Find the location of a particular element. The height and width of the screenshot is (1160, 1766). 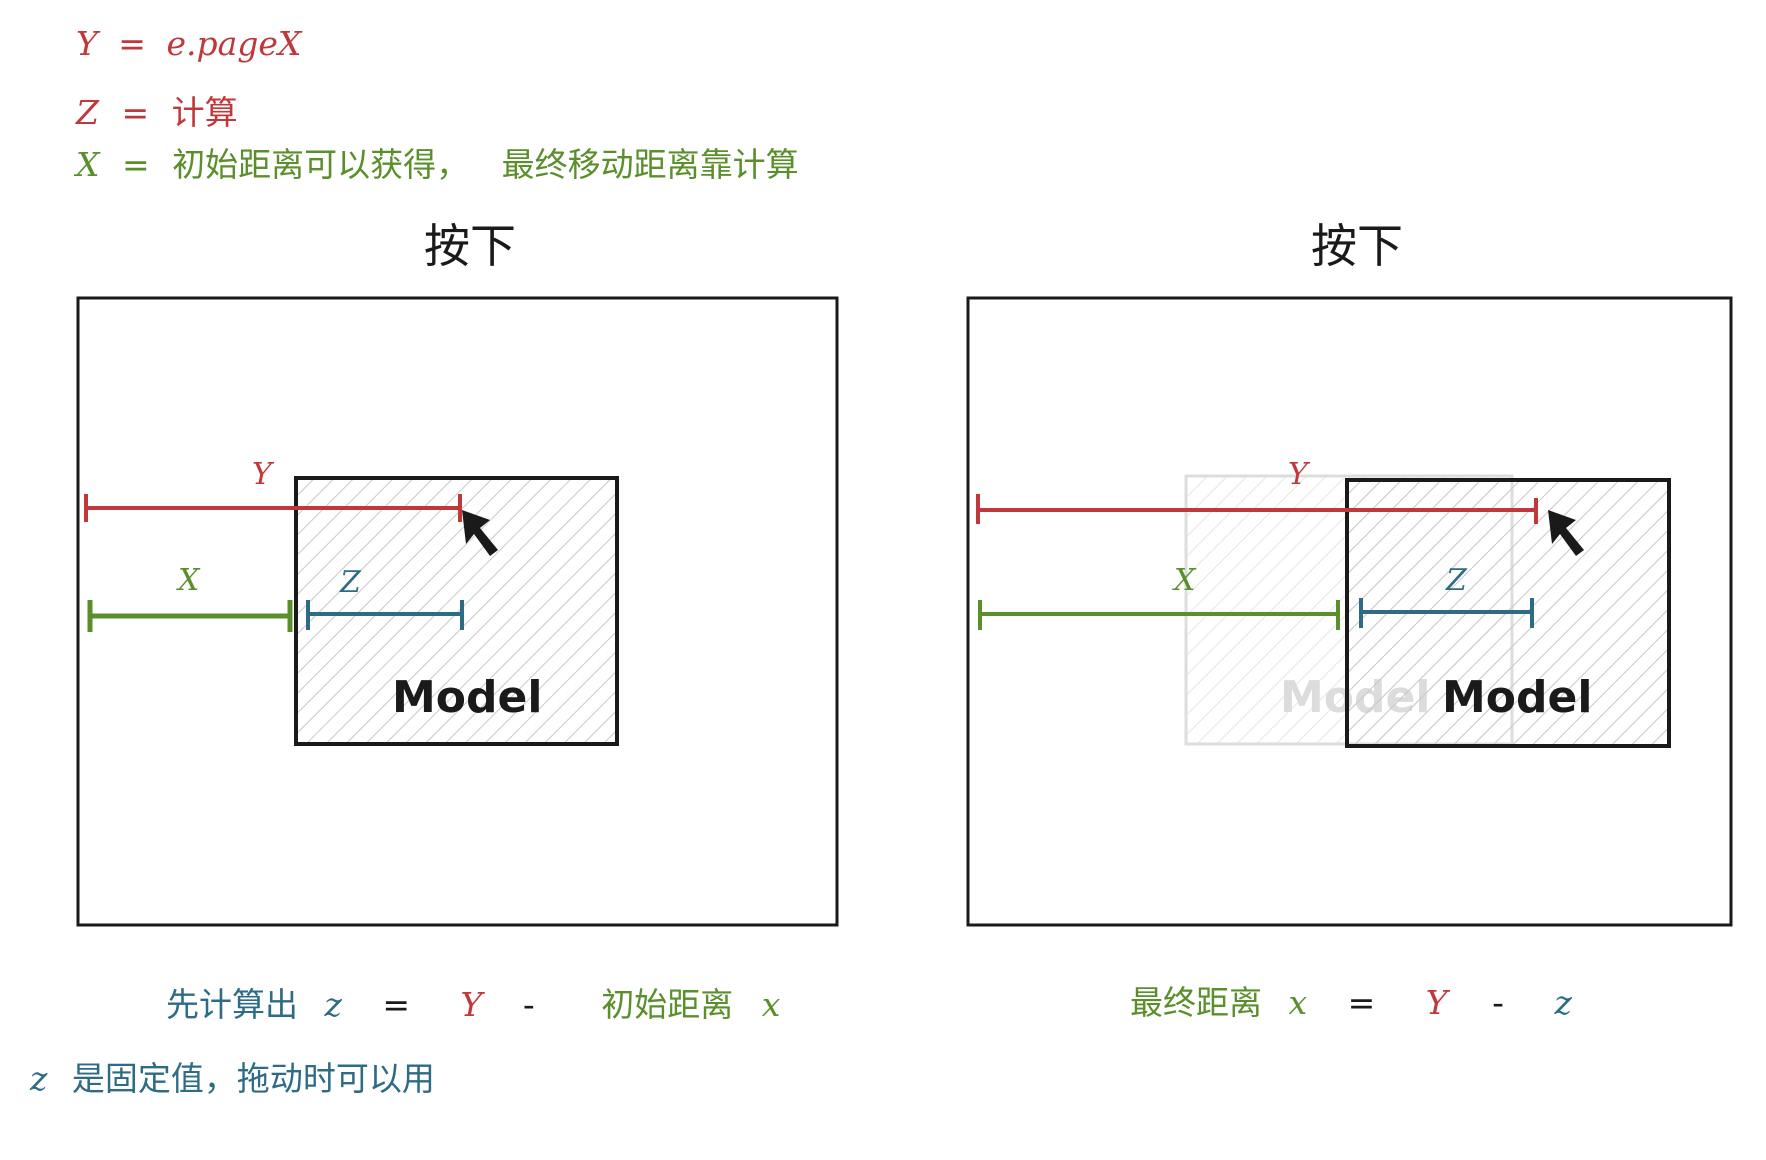

footer-text: 是固定值，拖动时可以用 is located at coordinates (253, 1078).